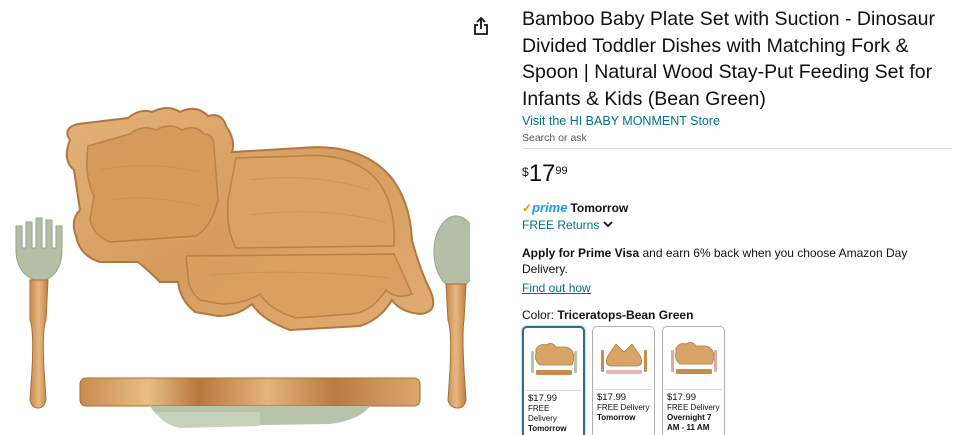 This screenshot has height=435, width=960. Describe the element at coordinates (737, 148) in the screenshot. I see `divider` at that location.